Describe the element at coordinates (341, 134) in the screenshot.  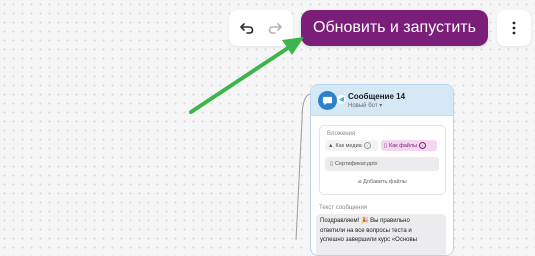
I see `attachments-label: Вложения` at that location.